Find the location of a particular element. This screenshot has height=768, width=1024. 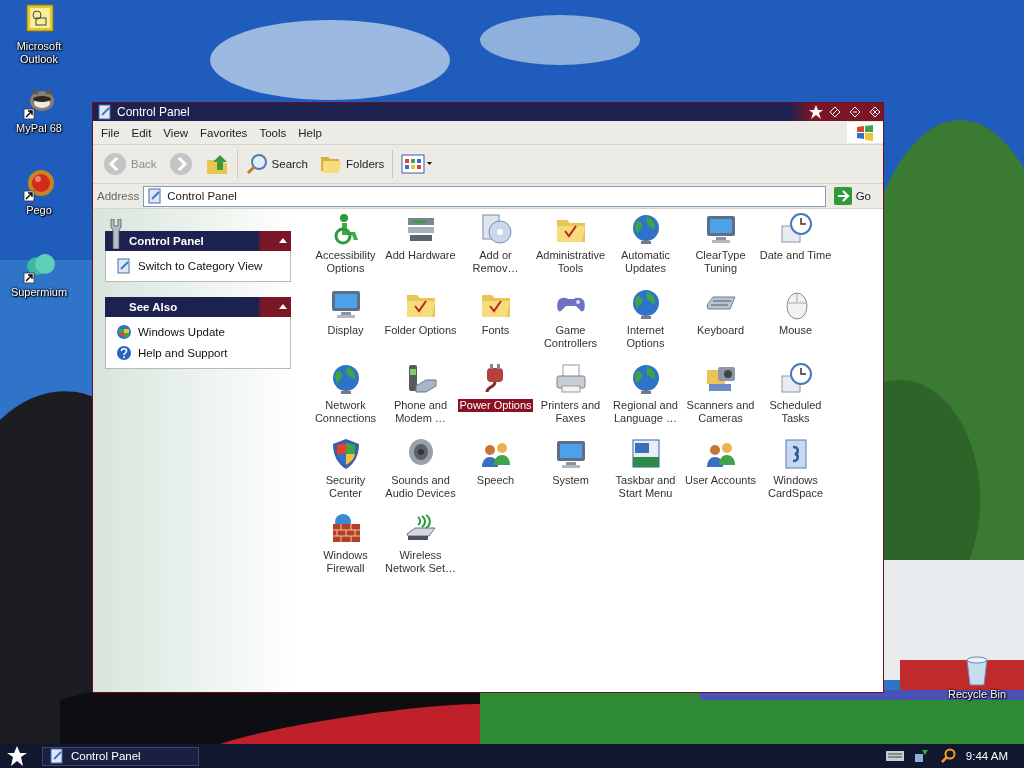

control-panel-item: Mouse is located at coordinates (795, 330).